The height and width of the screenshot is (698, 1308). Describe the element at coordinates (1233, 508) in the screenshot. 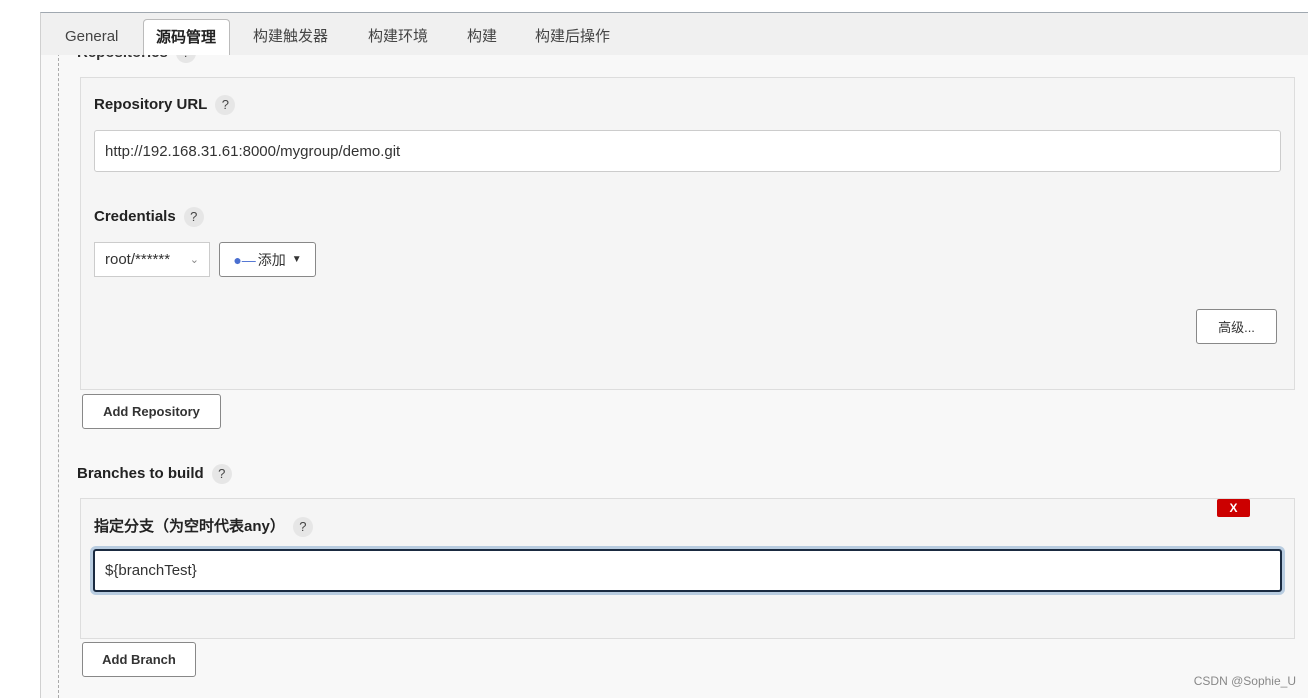

I see `delete-branch-button: X` at that location.